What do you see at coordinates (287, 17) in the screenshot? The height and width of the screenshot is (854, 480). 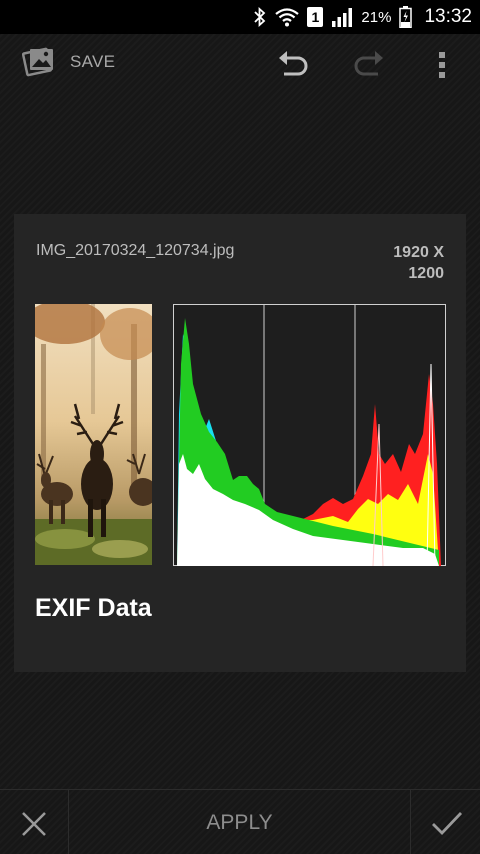 I see `wifi-icon` at bounding box center [287, 17].